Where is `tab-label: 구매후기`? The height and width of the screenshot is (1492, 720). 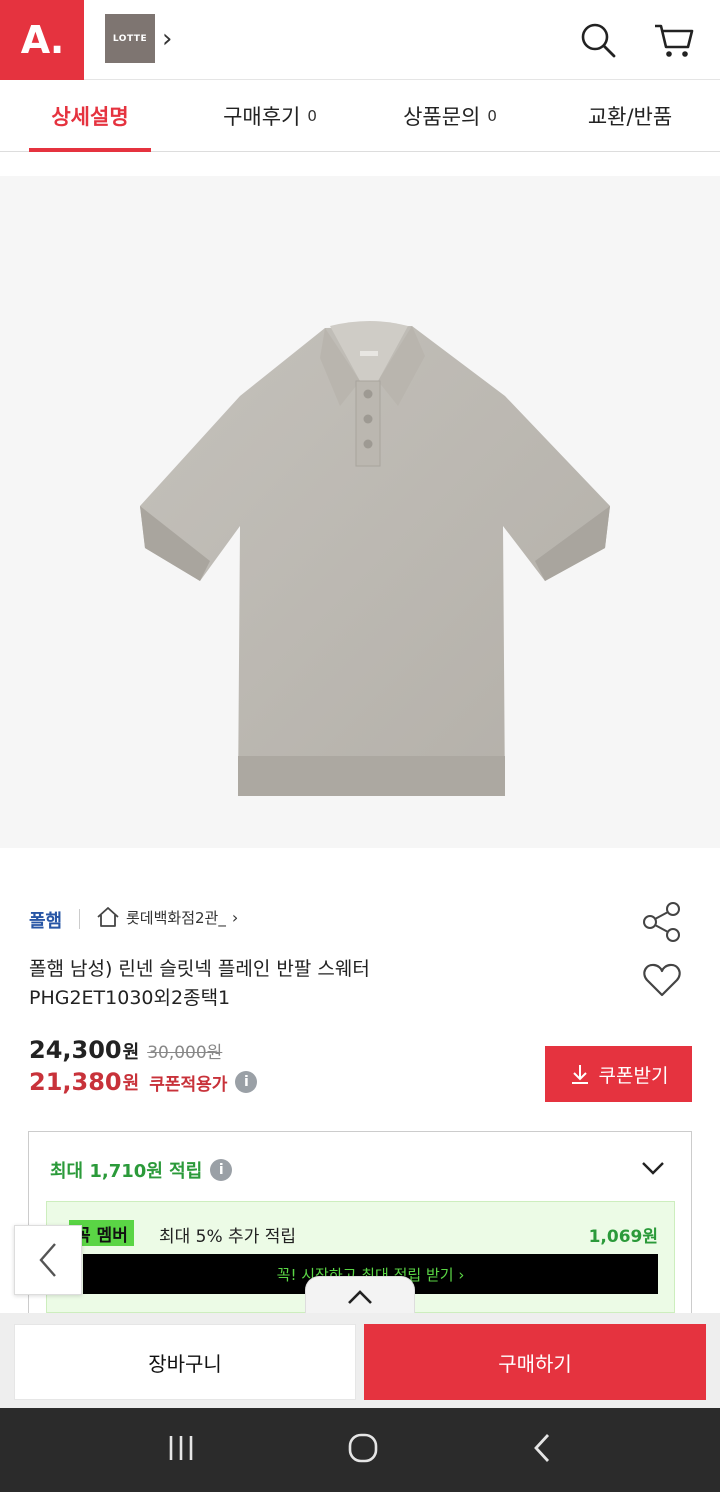 tab-label: 구매후기 is located at coordinates (262, 117).